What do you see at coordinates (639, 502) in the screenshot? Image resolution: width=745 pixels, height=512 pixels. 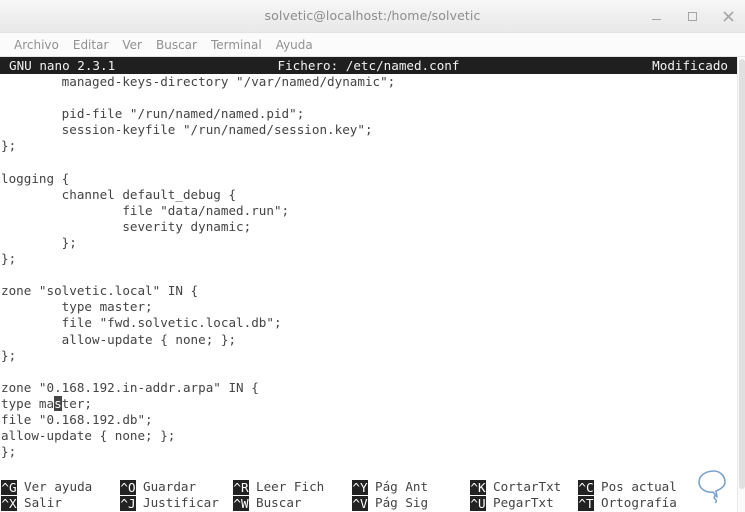 I see `shortcut-label: Ortografía` at bounding box center [639, 502].